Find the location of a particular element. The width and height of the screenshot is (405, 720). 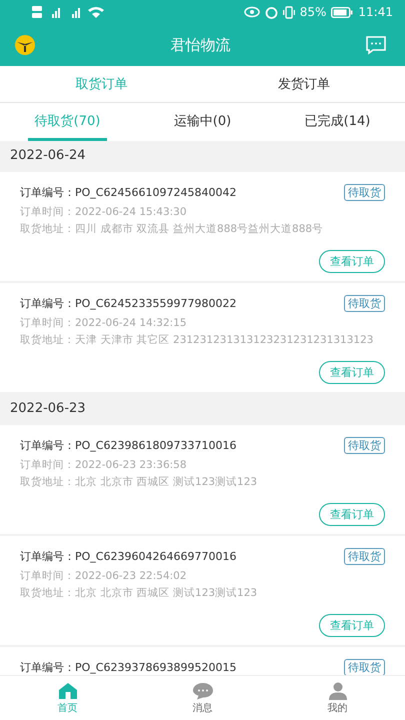

chat-bubble-icon is located at coordinates (203, 691).